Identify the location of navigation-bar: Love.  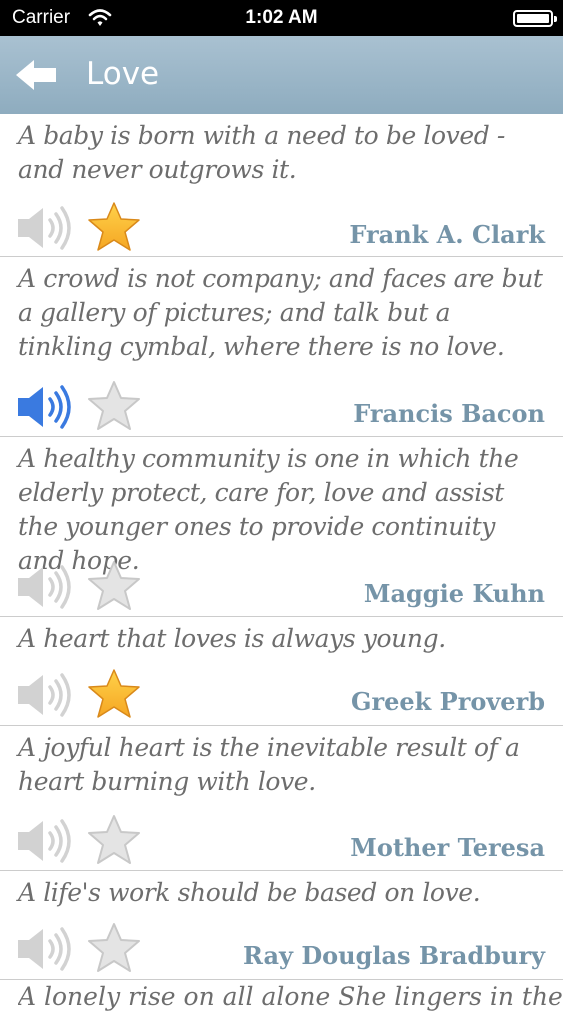
(281, 75).